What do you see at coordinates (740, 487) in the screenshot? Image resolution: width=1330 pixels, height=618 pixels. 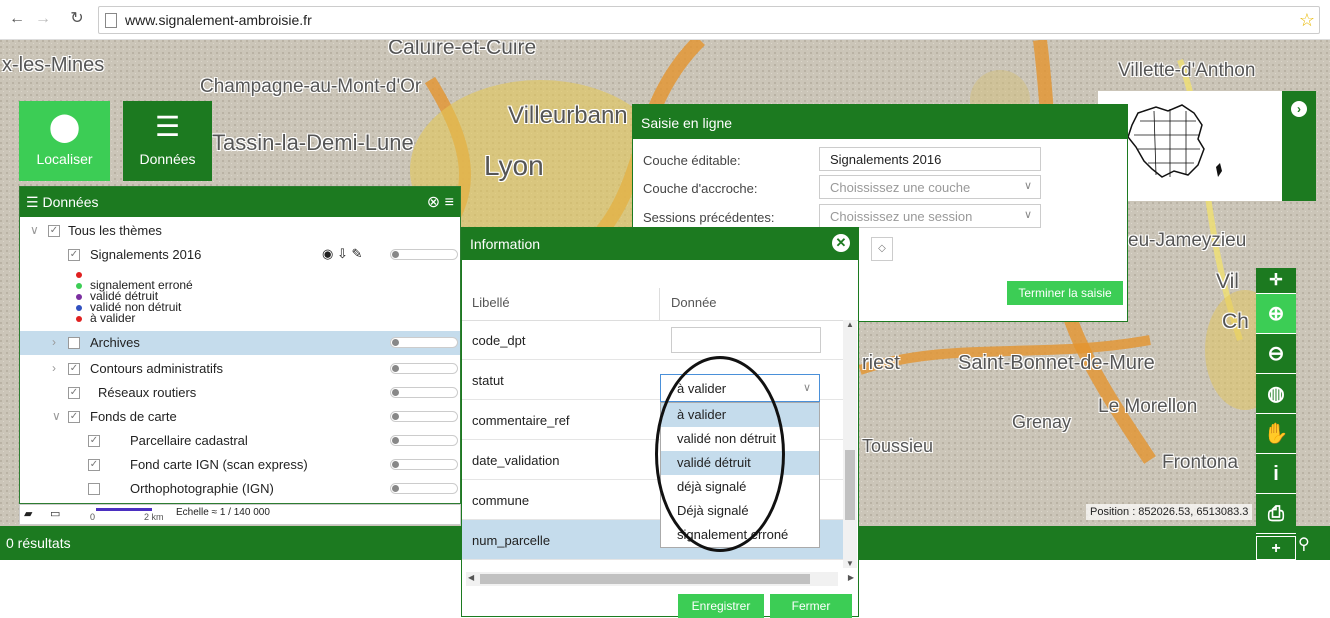 I see `statut-option: déjà signalé` at bounding box center [740, 487].